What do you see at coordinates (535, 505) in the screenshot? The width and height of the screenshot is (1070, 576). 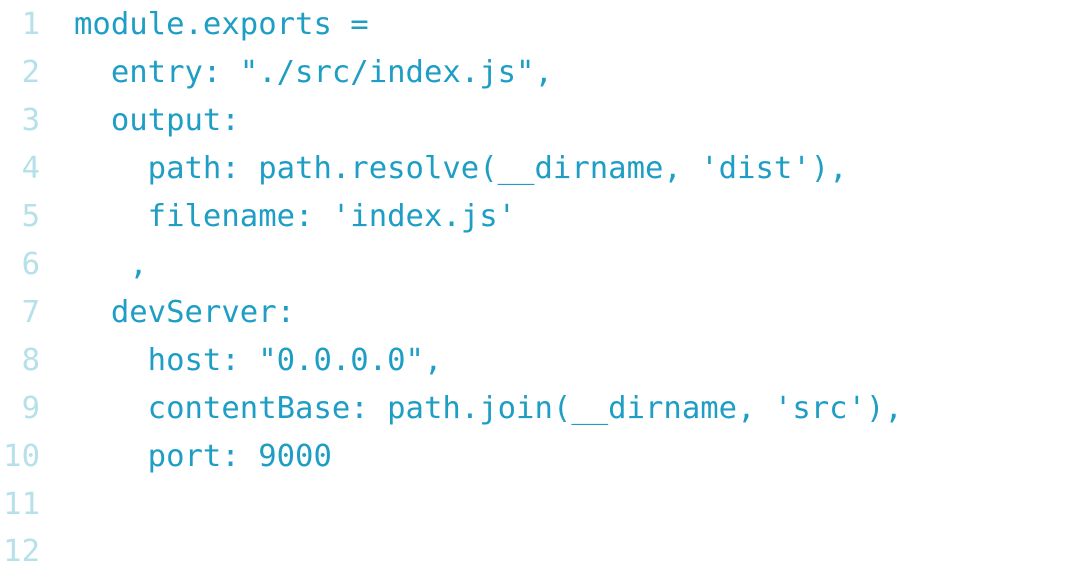 I see `code-line: 11` at bounding box center [535, 505].